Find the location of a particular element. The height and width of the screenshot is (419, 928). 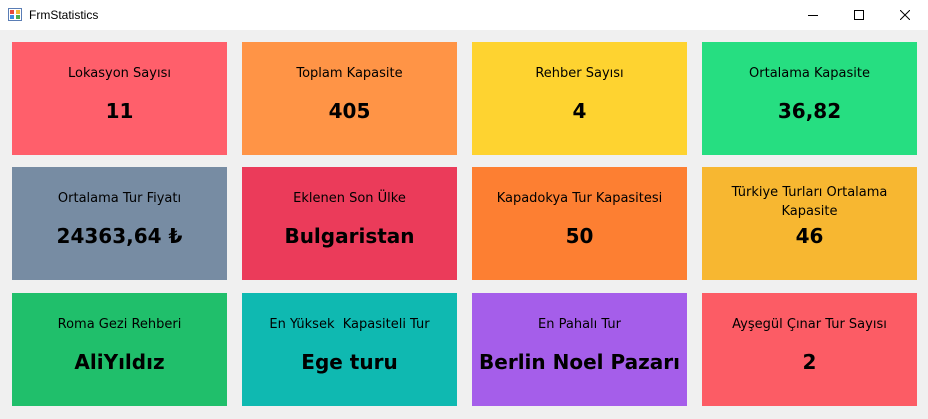

tile-label: Ortalama Tur Fiyatı is located at coordinates (119, 198).